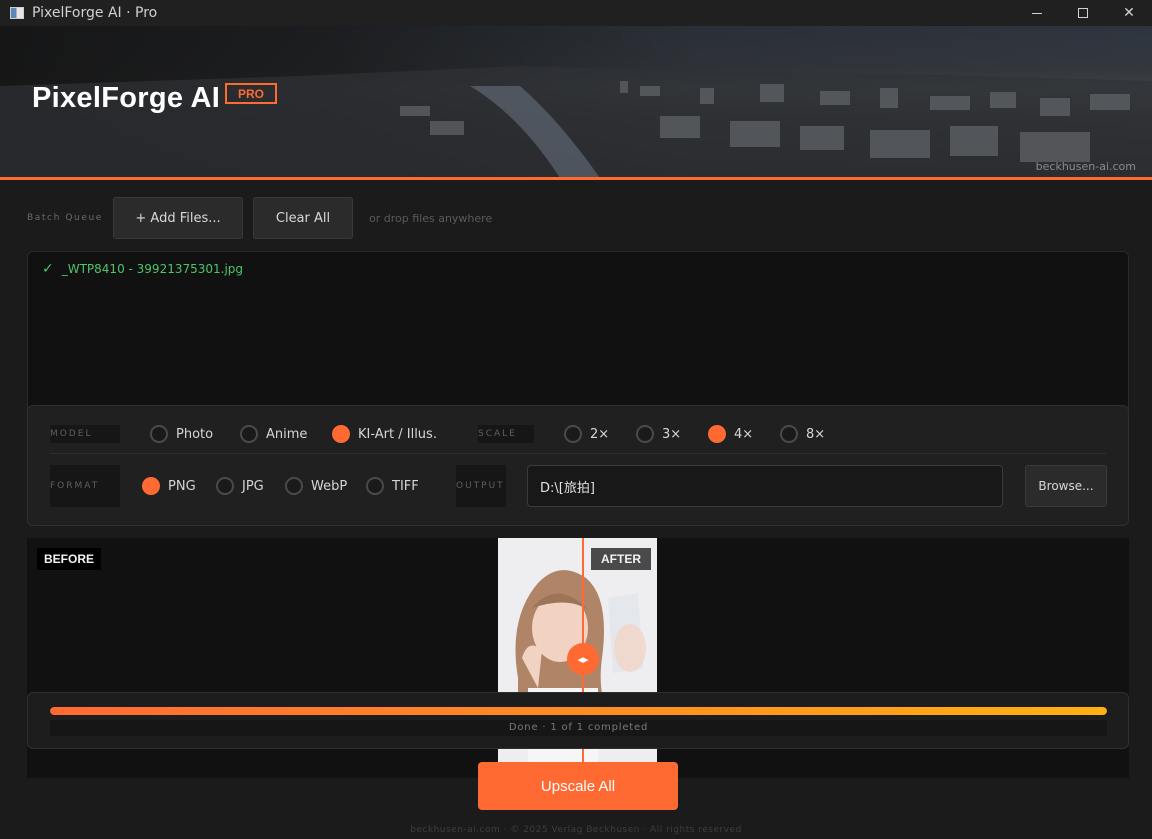  I want to click on batch-queue-label: Batch Queue, so click(65, 218).